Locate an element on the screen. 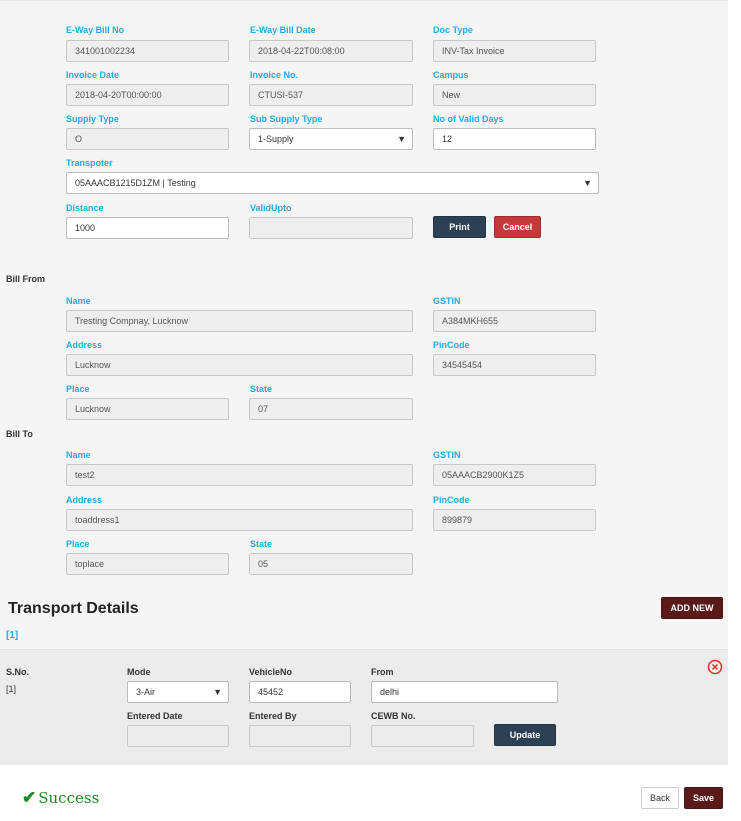 The width and height of the screenshot is (741, 821). bill-from-address-field: Lucknow is located at coordinates (239, 365).